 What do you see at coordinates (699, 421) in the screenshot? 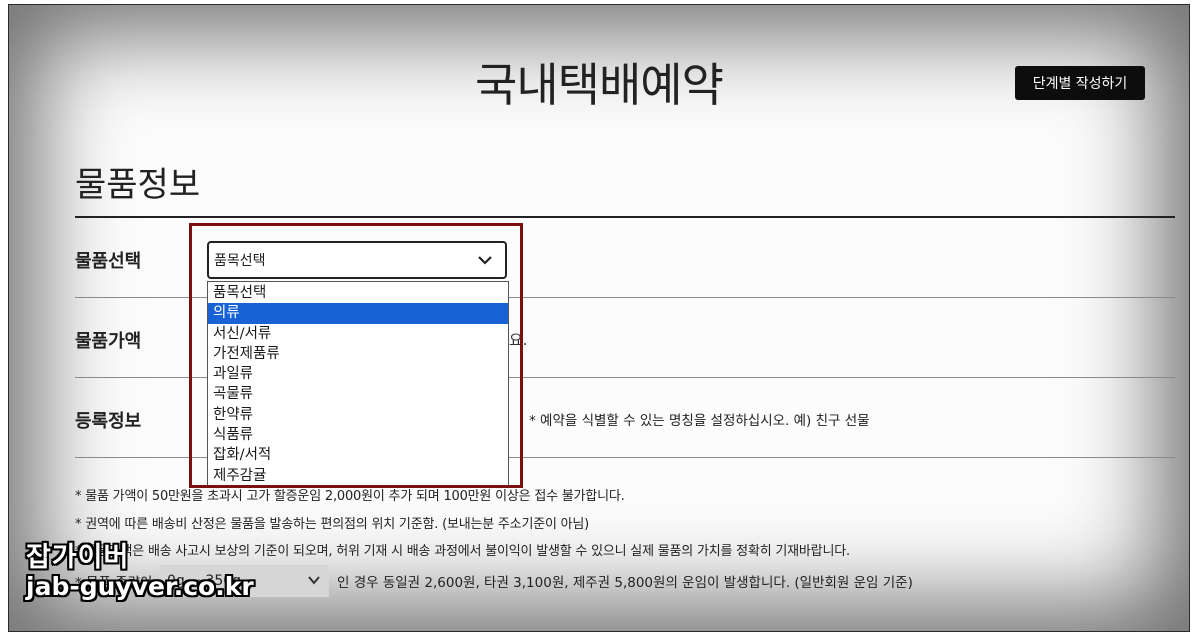
I see `registration-note: * 예약을 식별할 수 있는 명칭을 설정하십시오. 예) 친구 선물` at bounding box center [699, 421].